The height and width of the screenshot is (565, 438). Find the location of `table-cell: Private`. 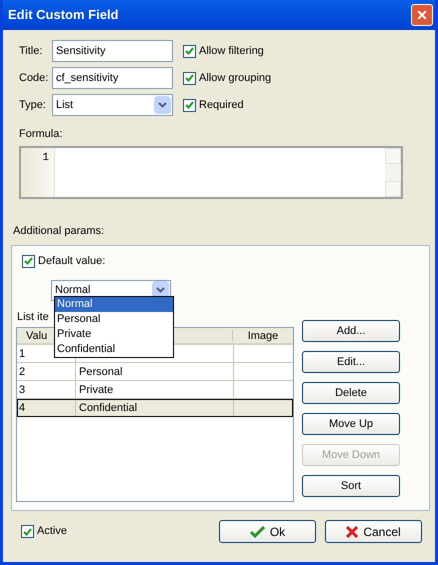

table-cell: Private is located at coordinates (155, 389).